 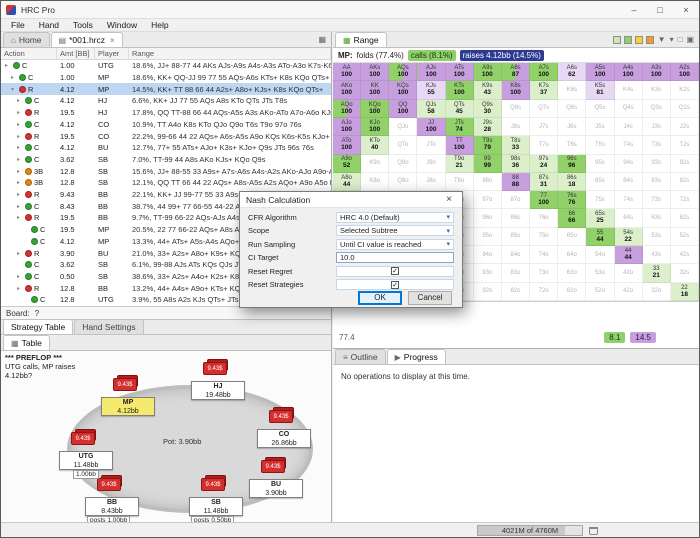 I want to click on hand-cell-84s: 84s, so click(x=628, y=182).